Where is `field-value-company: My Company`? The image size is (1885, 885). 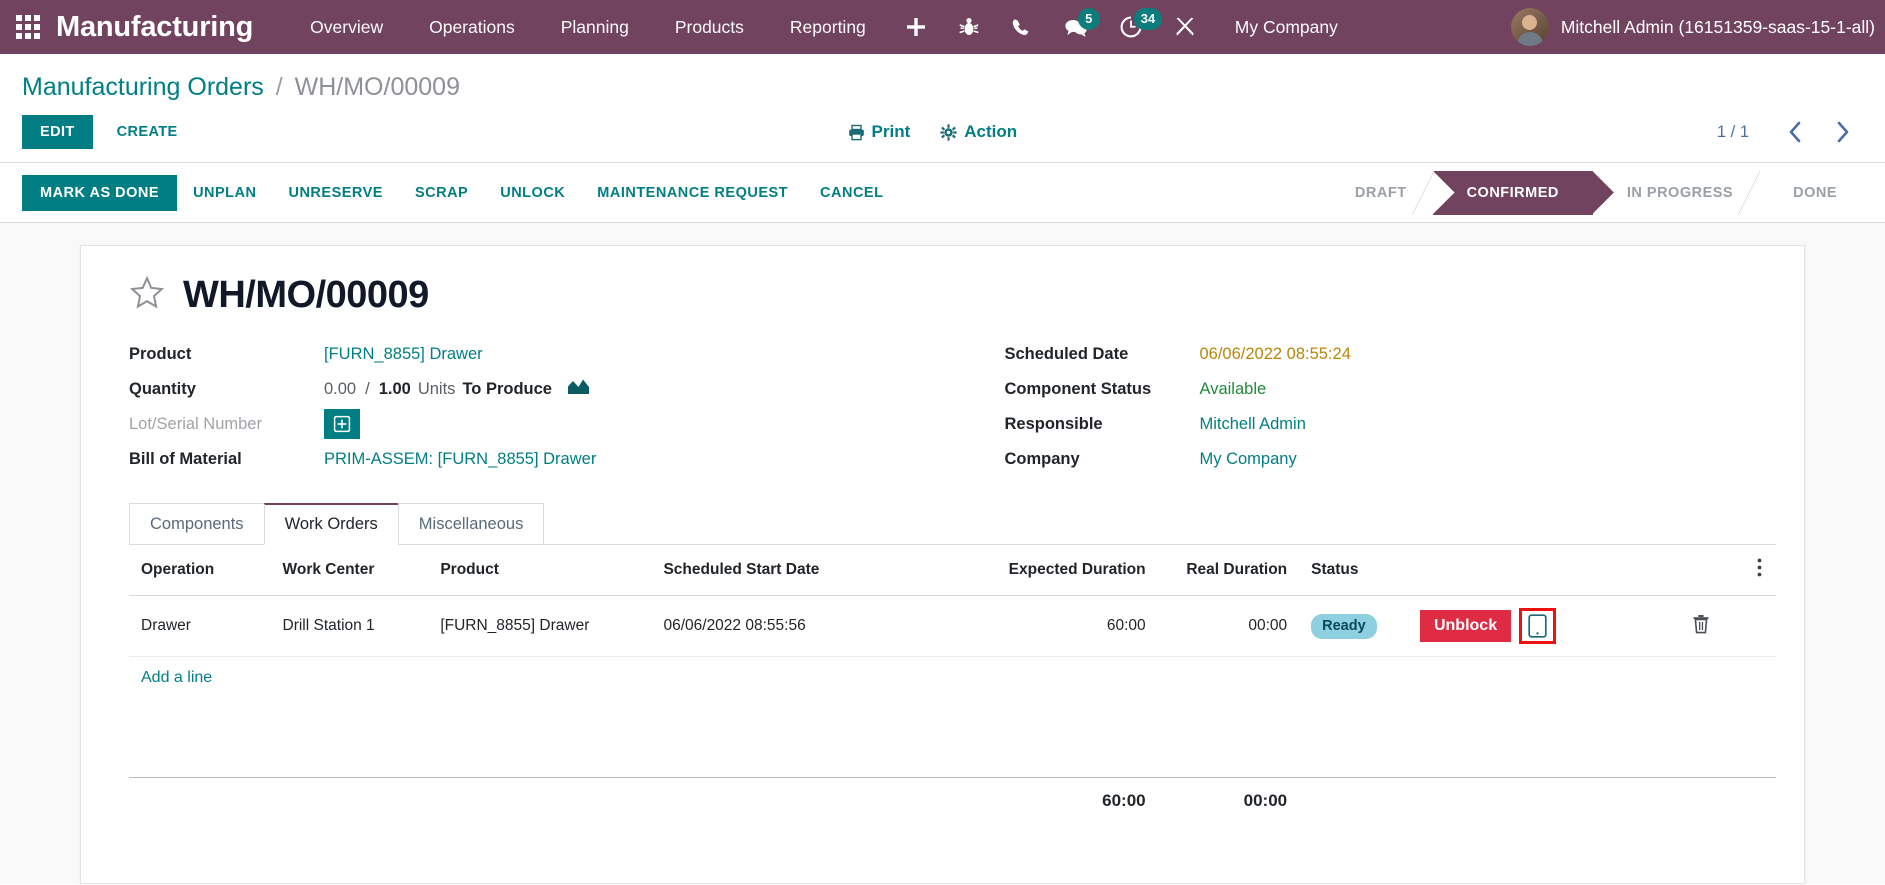
field-value-company: My Company is located at coordinates (1248, 459).